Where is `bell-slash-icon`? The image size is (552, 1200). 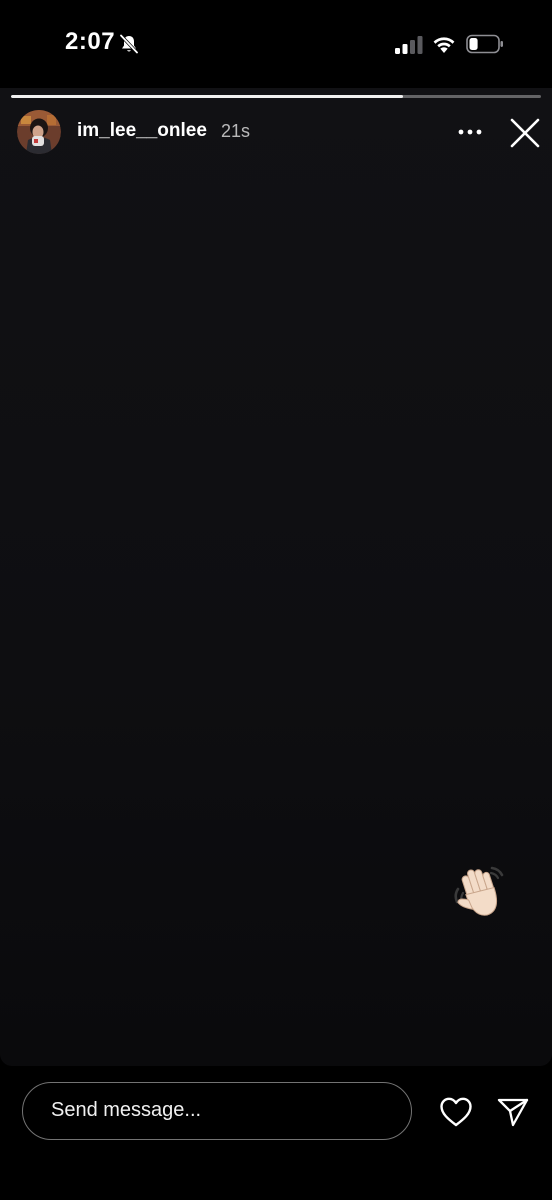
bell-slash-icon is located at coordinates (129, 44).